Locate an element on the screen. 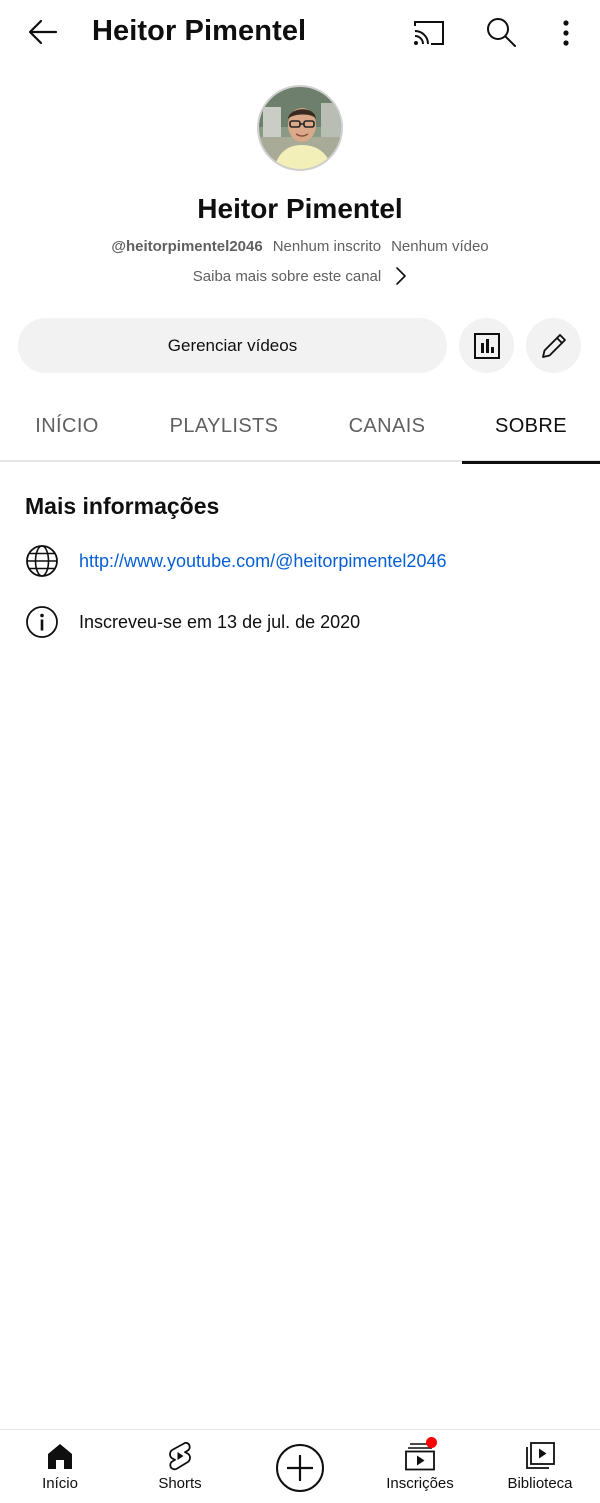 This screenshot has height=1503, width=600. video-count: Nenhum vídeo is located at coordinates (440, 246).